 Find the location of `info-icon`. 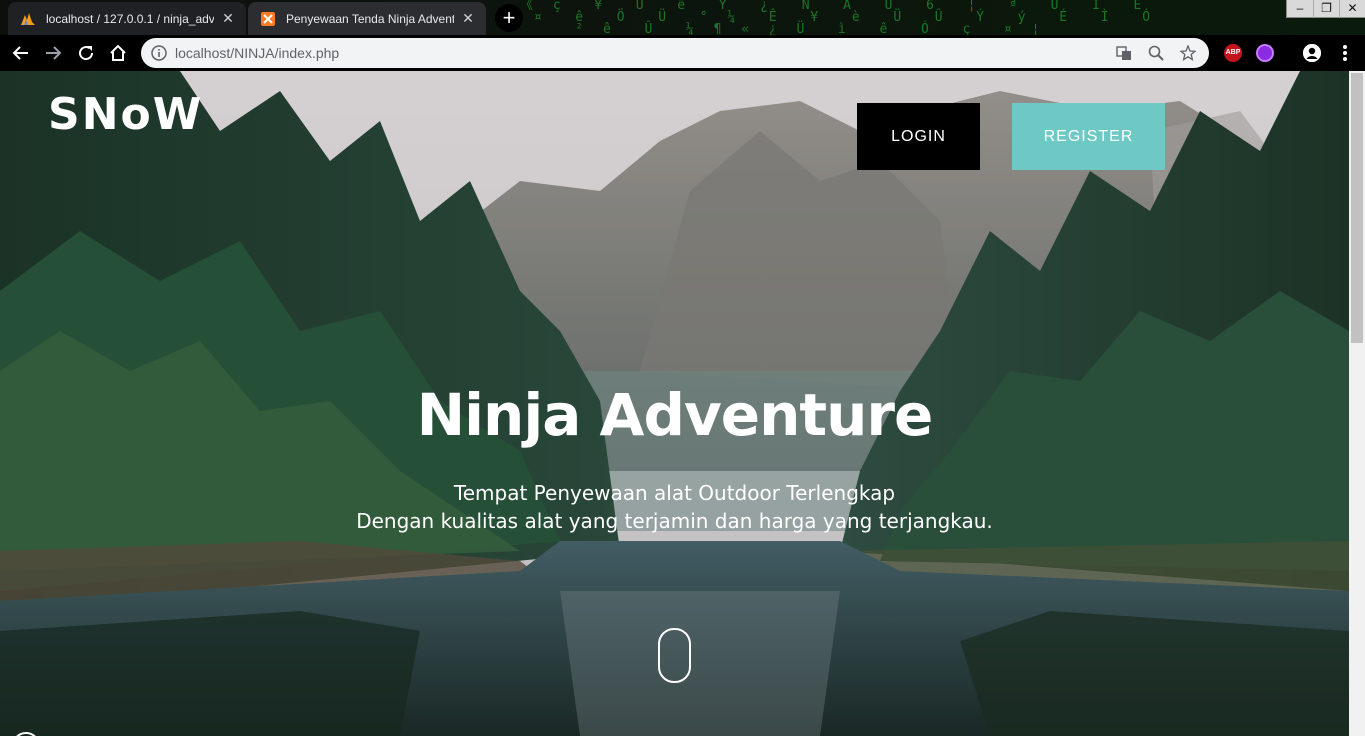

info-icon is located at coordinates (159, 53).